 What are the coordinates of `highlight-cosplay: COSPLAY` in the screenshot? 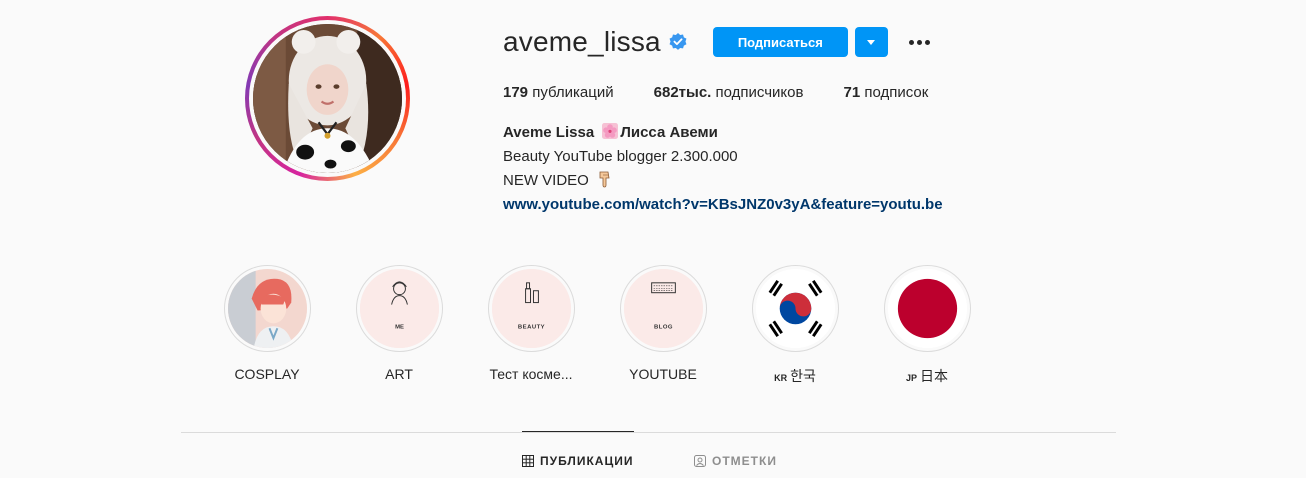 It's located at (267, 323).